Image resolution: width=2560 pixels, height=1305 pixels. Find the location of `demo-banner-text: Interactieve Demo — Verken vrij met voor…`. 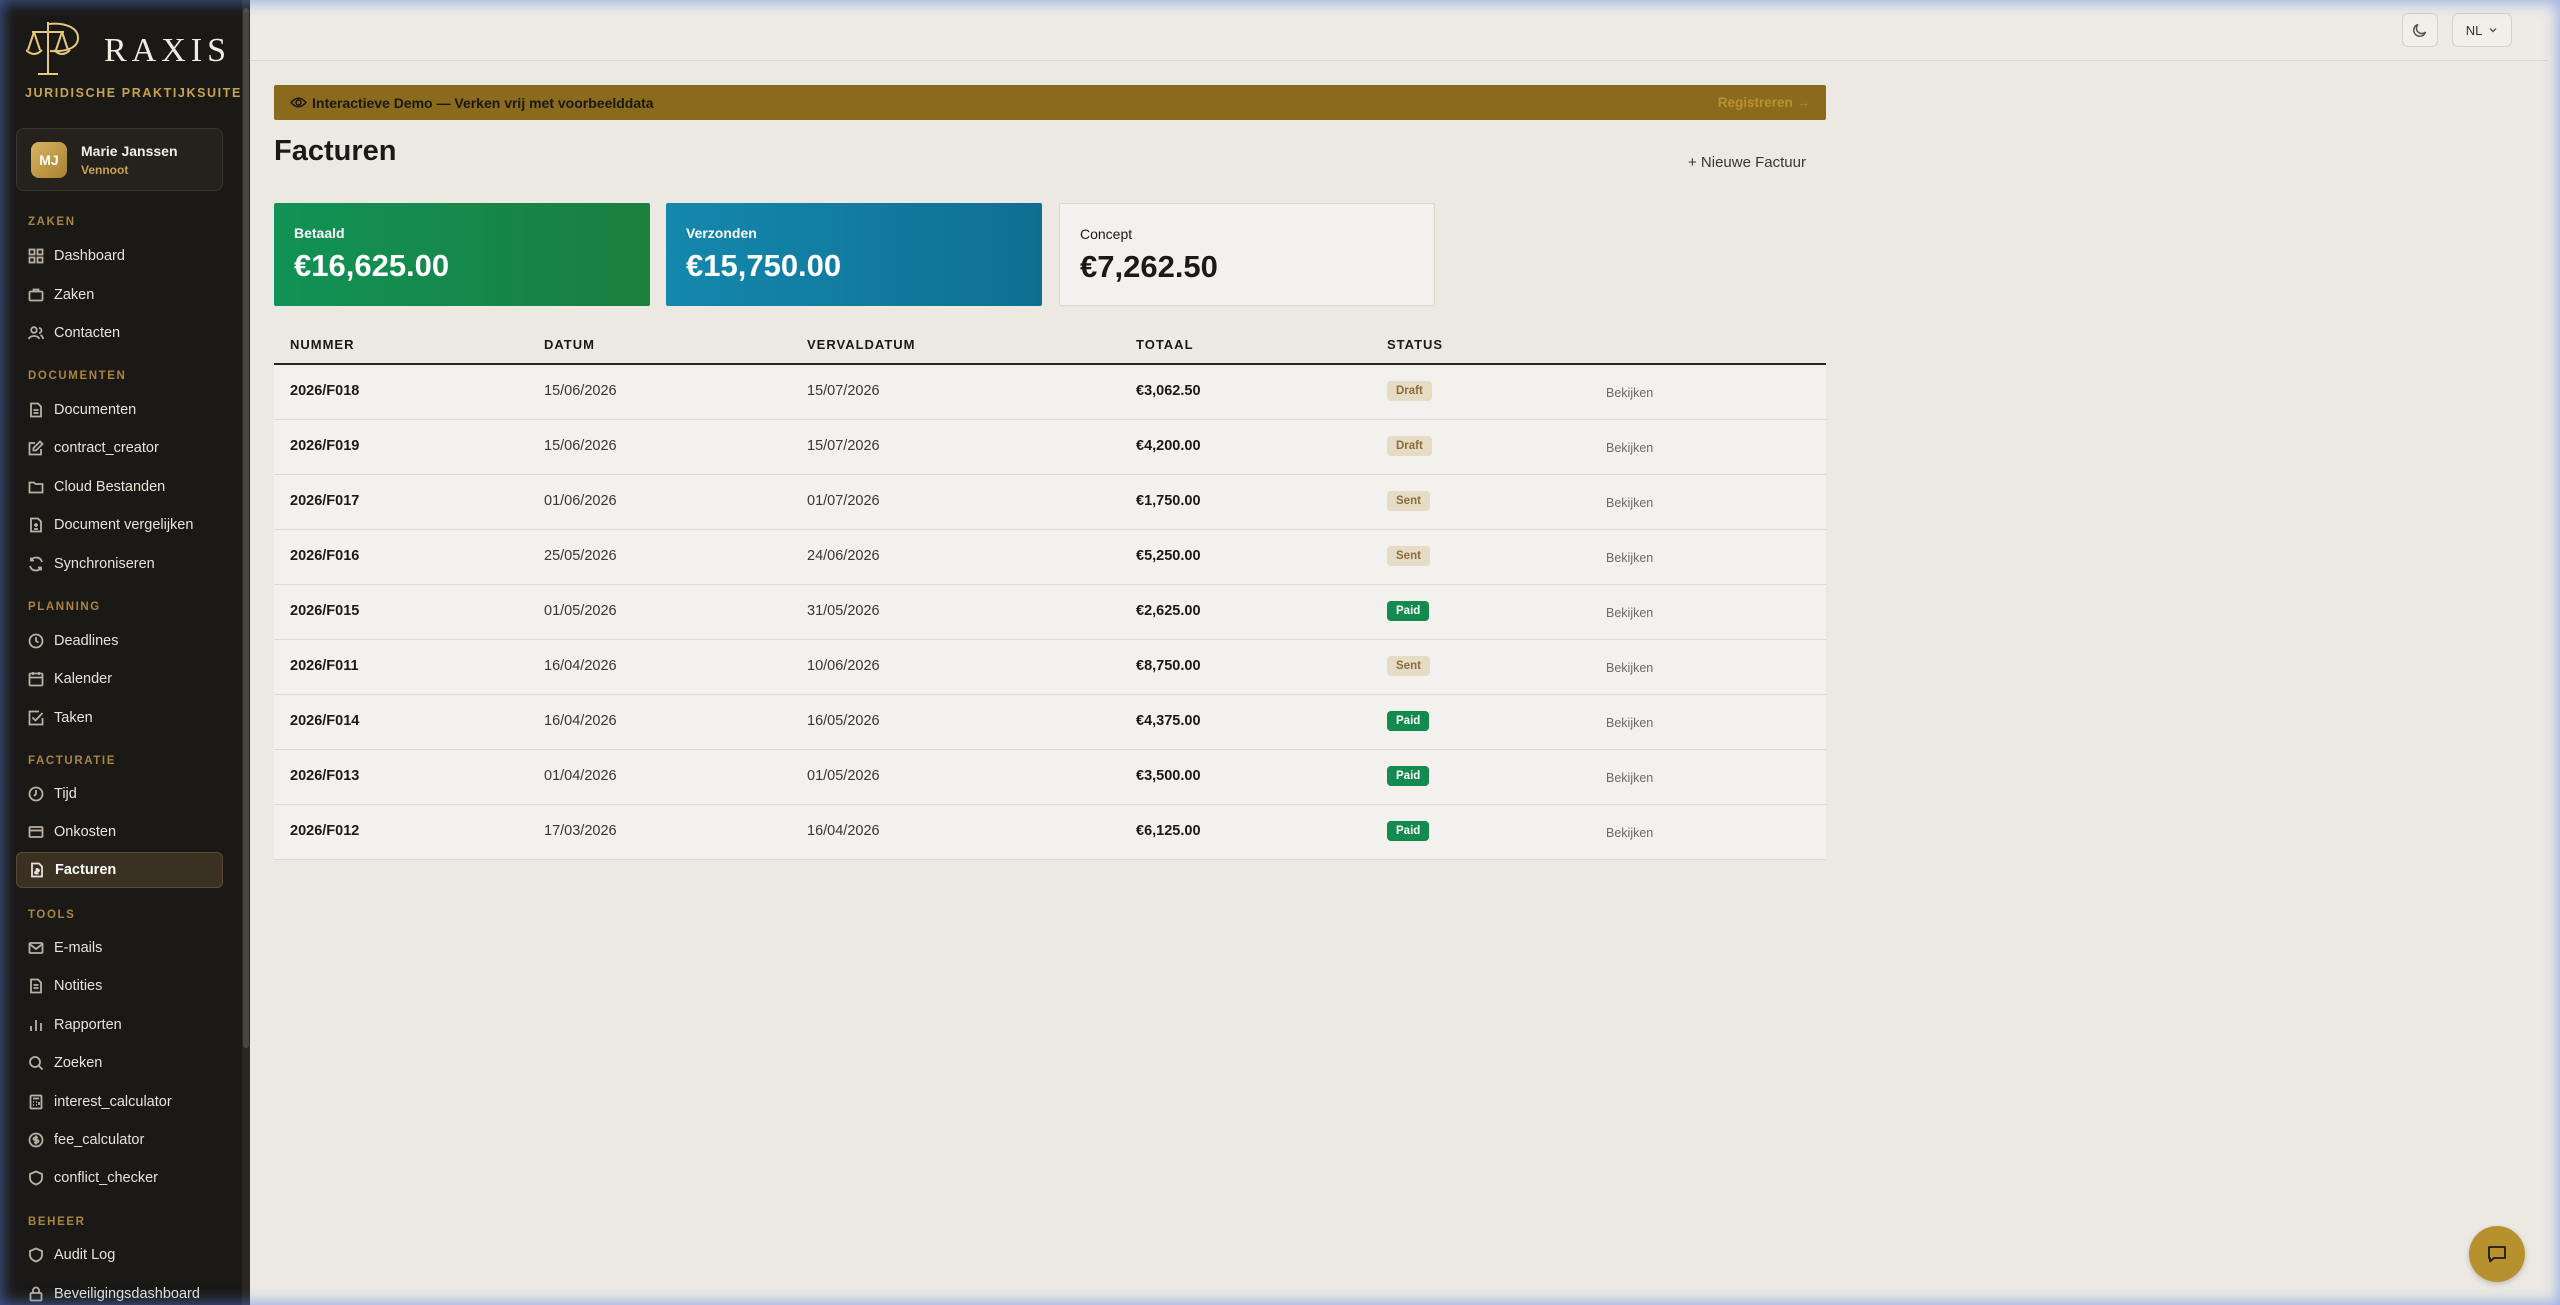

demo-banner-text: Interactieve Demo — Verken vrij met voor… is located at coordinates (483, 103).